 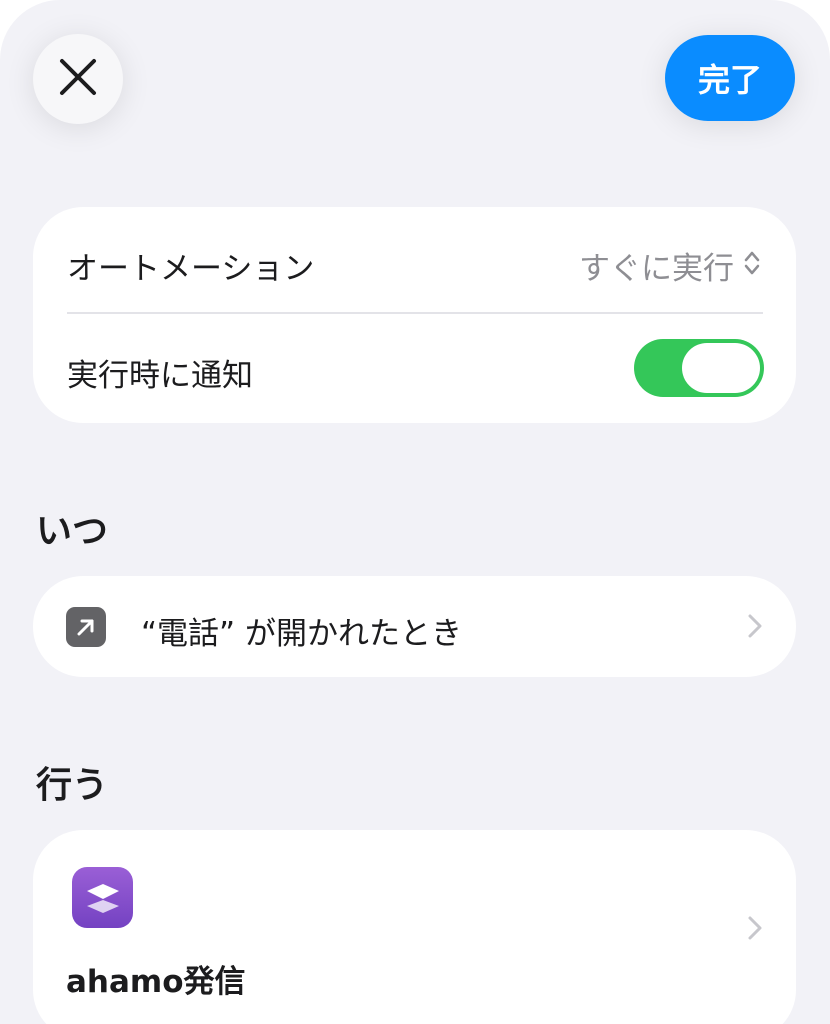 What do you see at coordinates (156, 982) in the screenshot?
I see `shortcut-name: ahamo発信` at bounding box center [156, 982].